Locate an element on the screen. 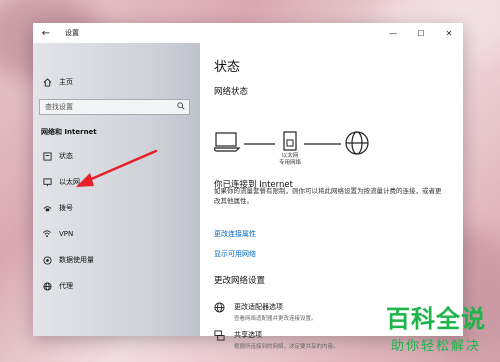 The height and width of the screenshot is (362, 500). sharing-options: 共享选项 根据所连接到的网络，决定要共享的内容。 is located at coordinates (276, 340).